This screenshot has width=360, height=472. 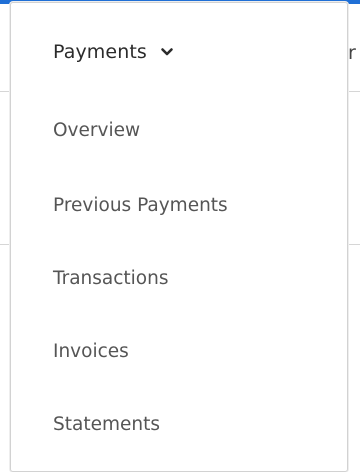 What do you see at coordinates (179, 424) in the screenshot?
I see `menu-item-statements: Statements` at bounding box center [179, 424].